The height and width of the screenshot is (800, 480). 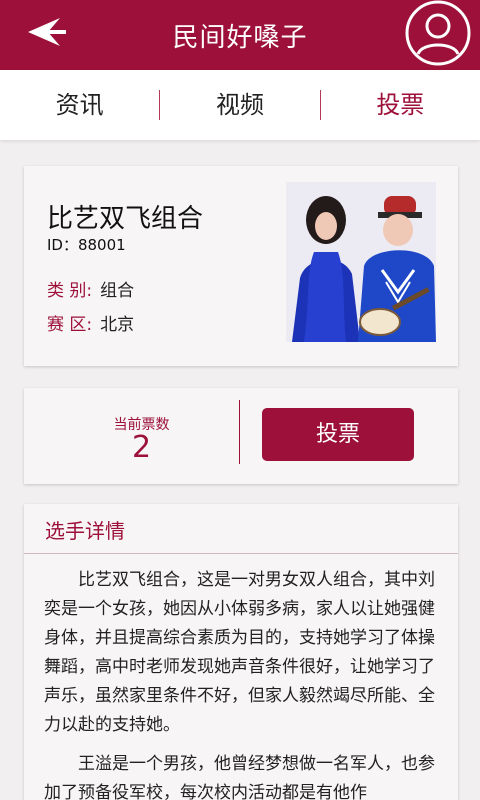 I want to click on contestant-id: ID：88001, so click(x=86, y=245).